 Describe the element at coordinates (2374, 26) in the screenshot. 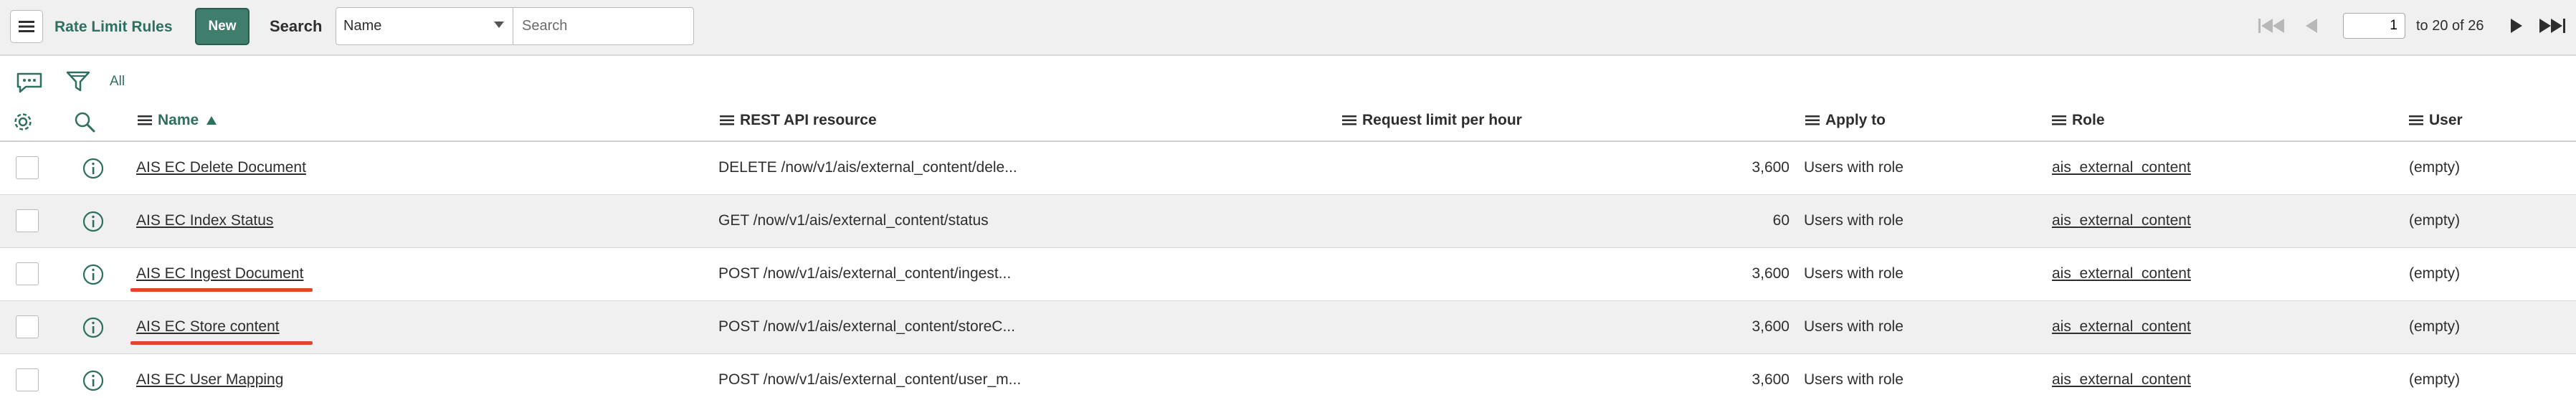

I see `page-number-input` at that location.